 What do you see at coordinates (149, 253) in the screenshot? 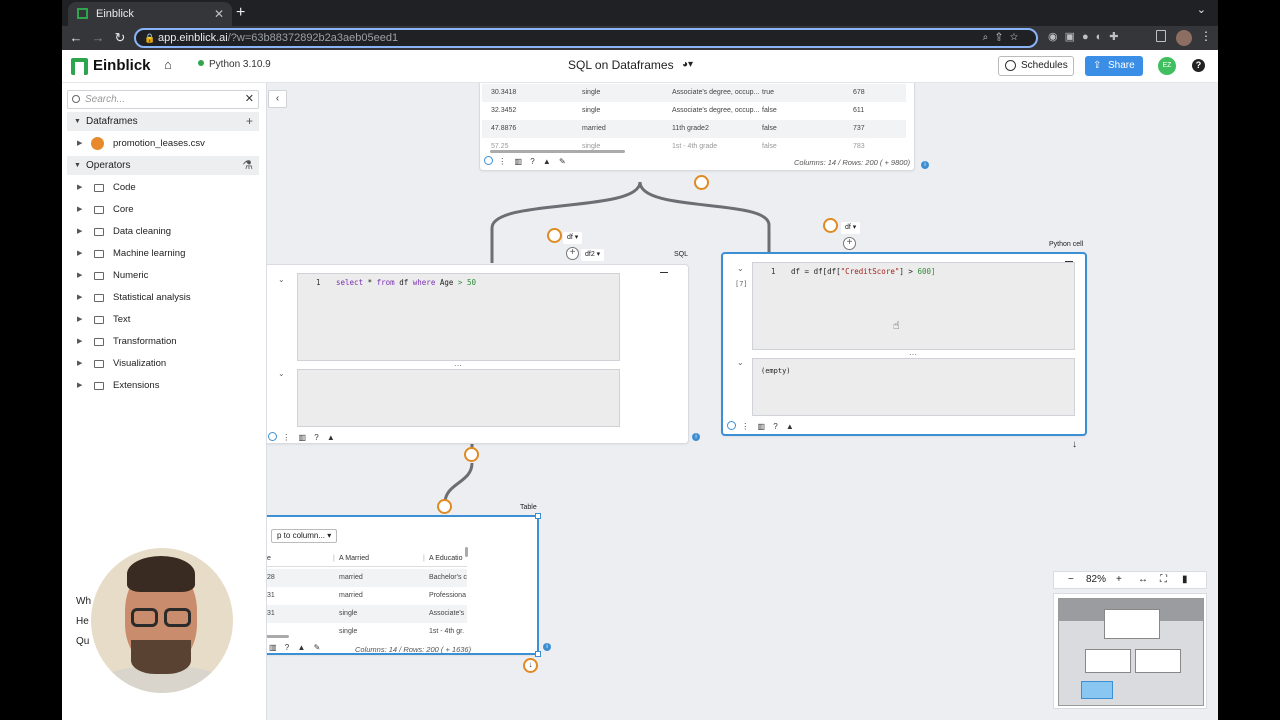
I see `operator-label: Machine learning` at bounding box center [149, 253].